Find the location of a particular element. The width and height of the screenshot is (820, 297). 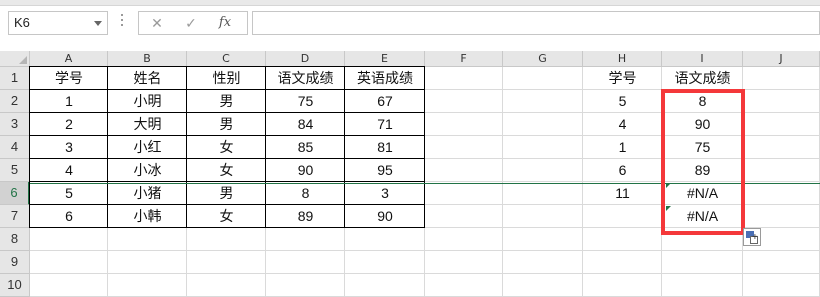

table-cell: 11 is located at coordinates (622, 193).